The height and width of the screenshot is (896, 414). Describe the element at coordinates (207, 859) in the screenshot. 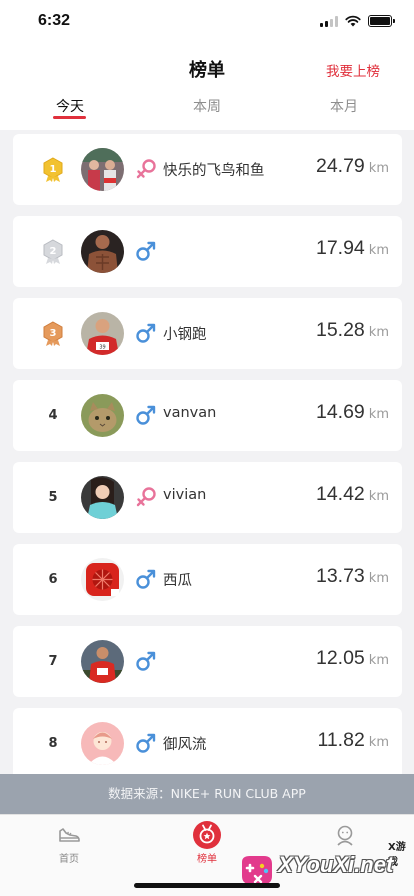

I see `tab-leaderboard-label: 榜单` at that location.